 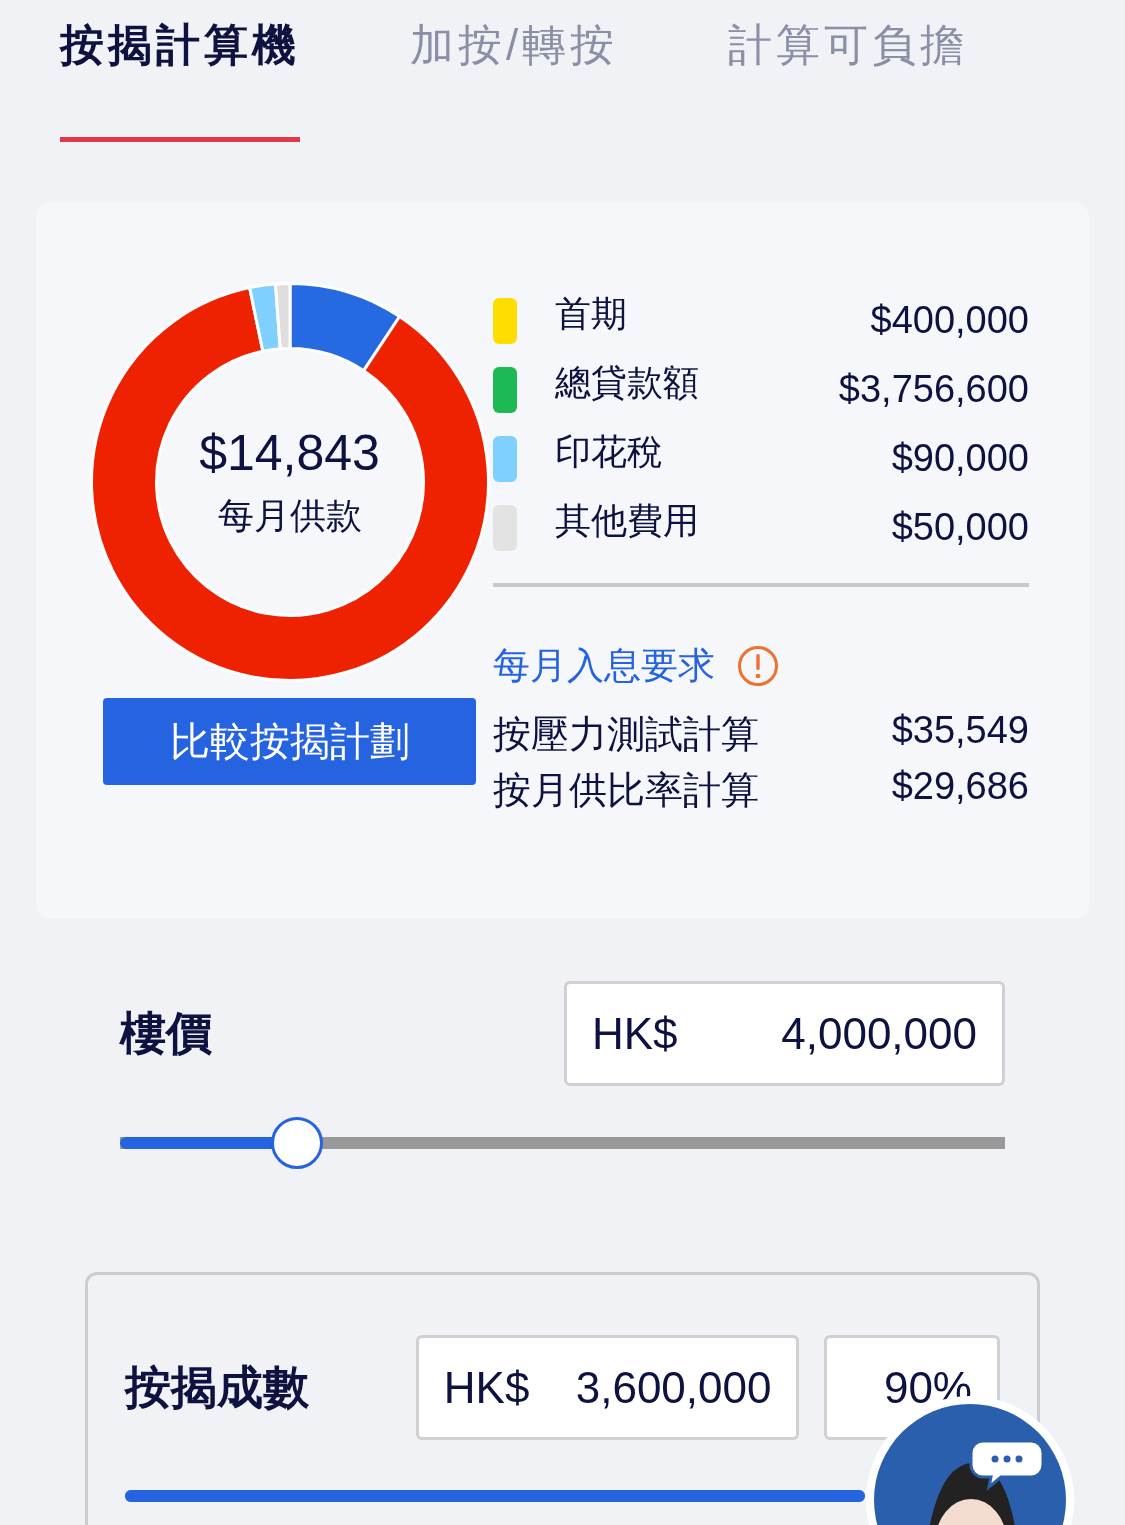 I want to click on legend-label: 印花稅, so click(x=609, y=452).